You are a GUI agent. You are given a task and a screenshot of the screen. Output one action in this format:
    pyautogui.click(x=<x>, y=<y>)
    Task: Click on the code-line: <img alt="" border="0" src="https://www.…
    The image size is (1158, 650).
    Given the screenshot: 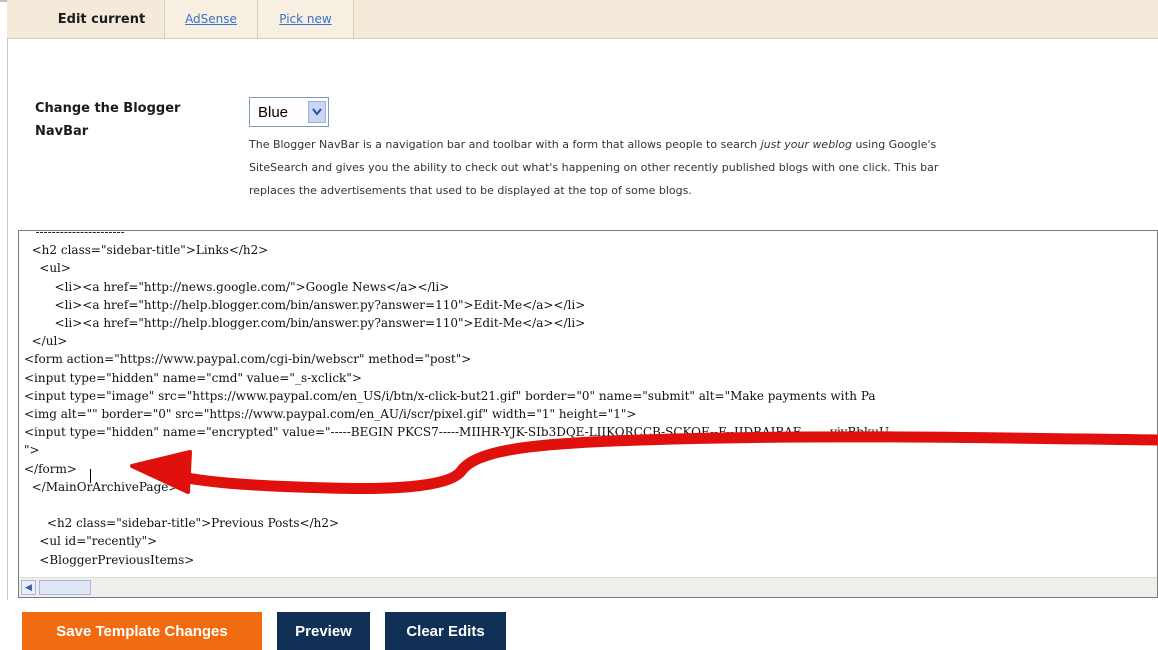 What is the action you would take?
    pyautogui.click(x=330, y=414)
    